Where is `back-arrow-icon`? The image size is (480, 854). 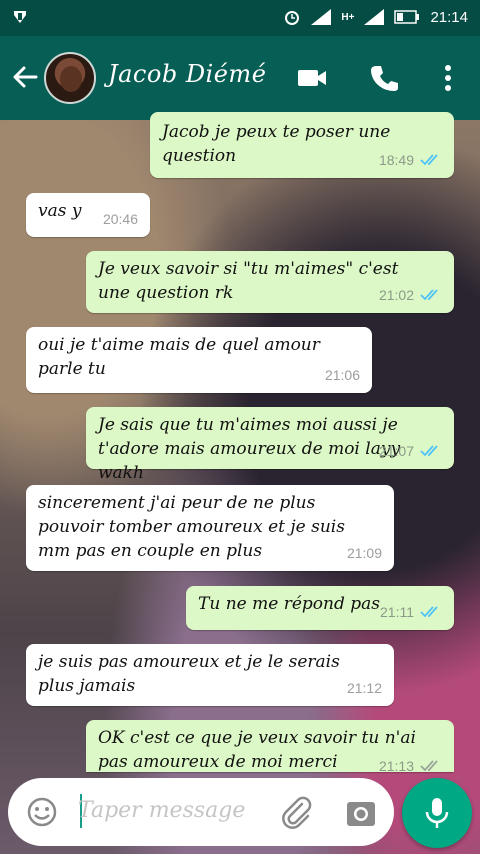
back-arrow-icon is located at coordinates (25, 77).